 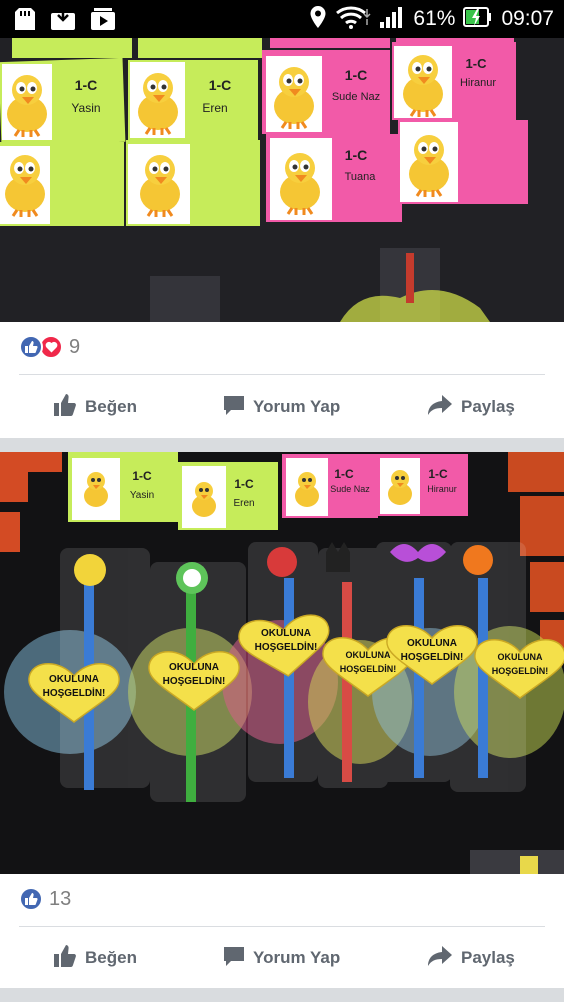 I want to click on battery-charging-icon, so click(x=478, y=19).